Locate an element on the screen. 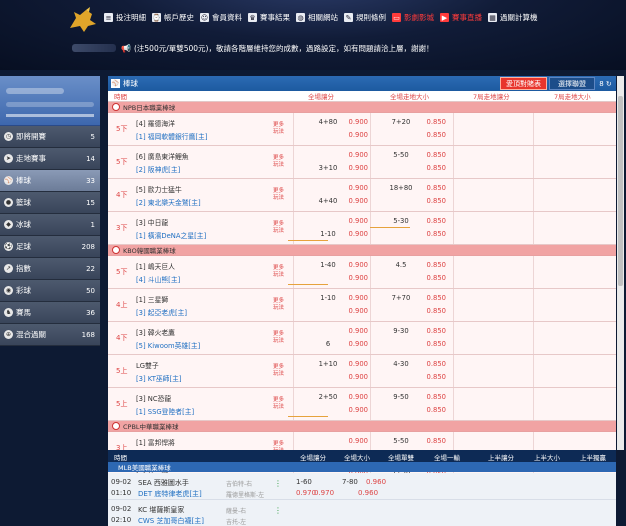 This screenshot has height=526, width=626. team-home: CWS 芝加哥白襪[主] is located at coordinates (171, 521).